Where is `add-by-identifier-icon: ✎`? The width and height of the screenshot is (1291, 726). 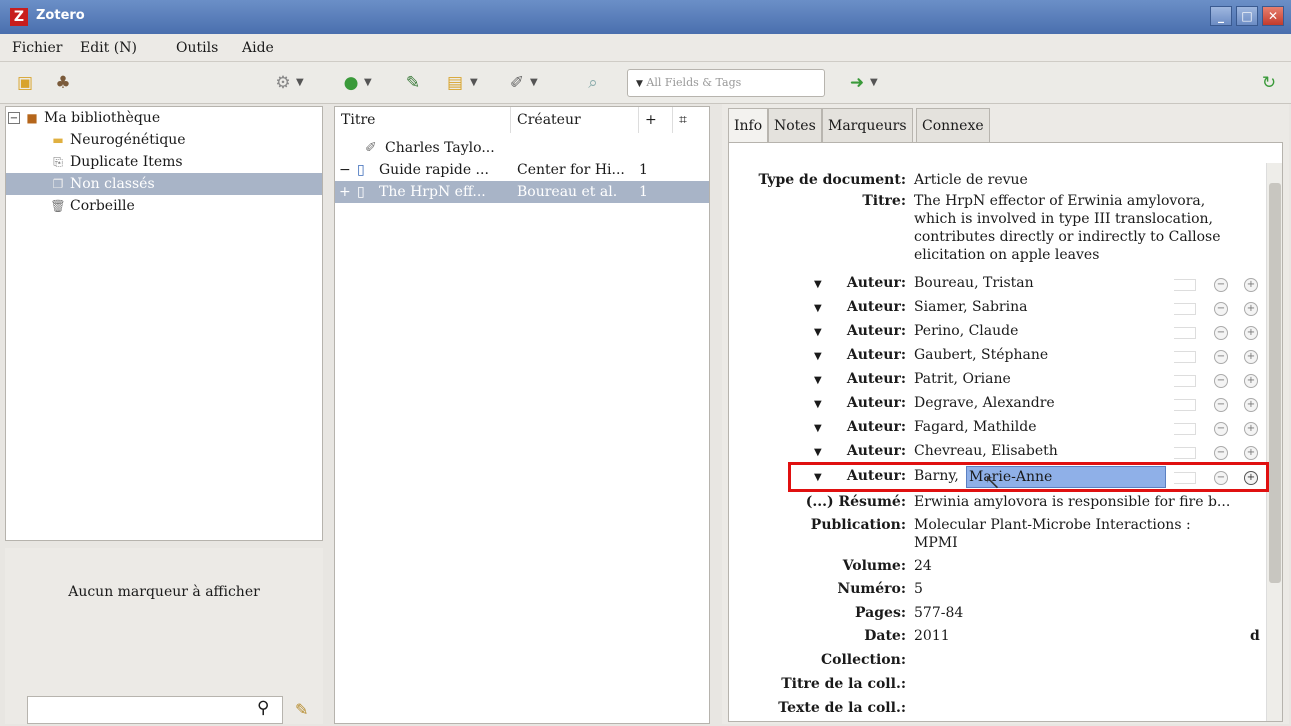 add-by-identifier-icon: ✎ is located at coordinates (413, 83).